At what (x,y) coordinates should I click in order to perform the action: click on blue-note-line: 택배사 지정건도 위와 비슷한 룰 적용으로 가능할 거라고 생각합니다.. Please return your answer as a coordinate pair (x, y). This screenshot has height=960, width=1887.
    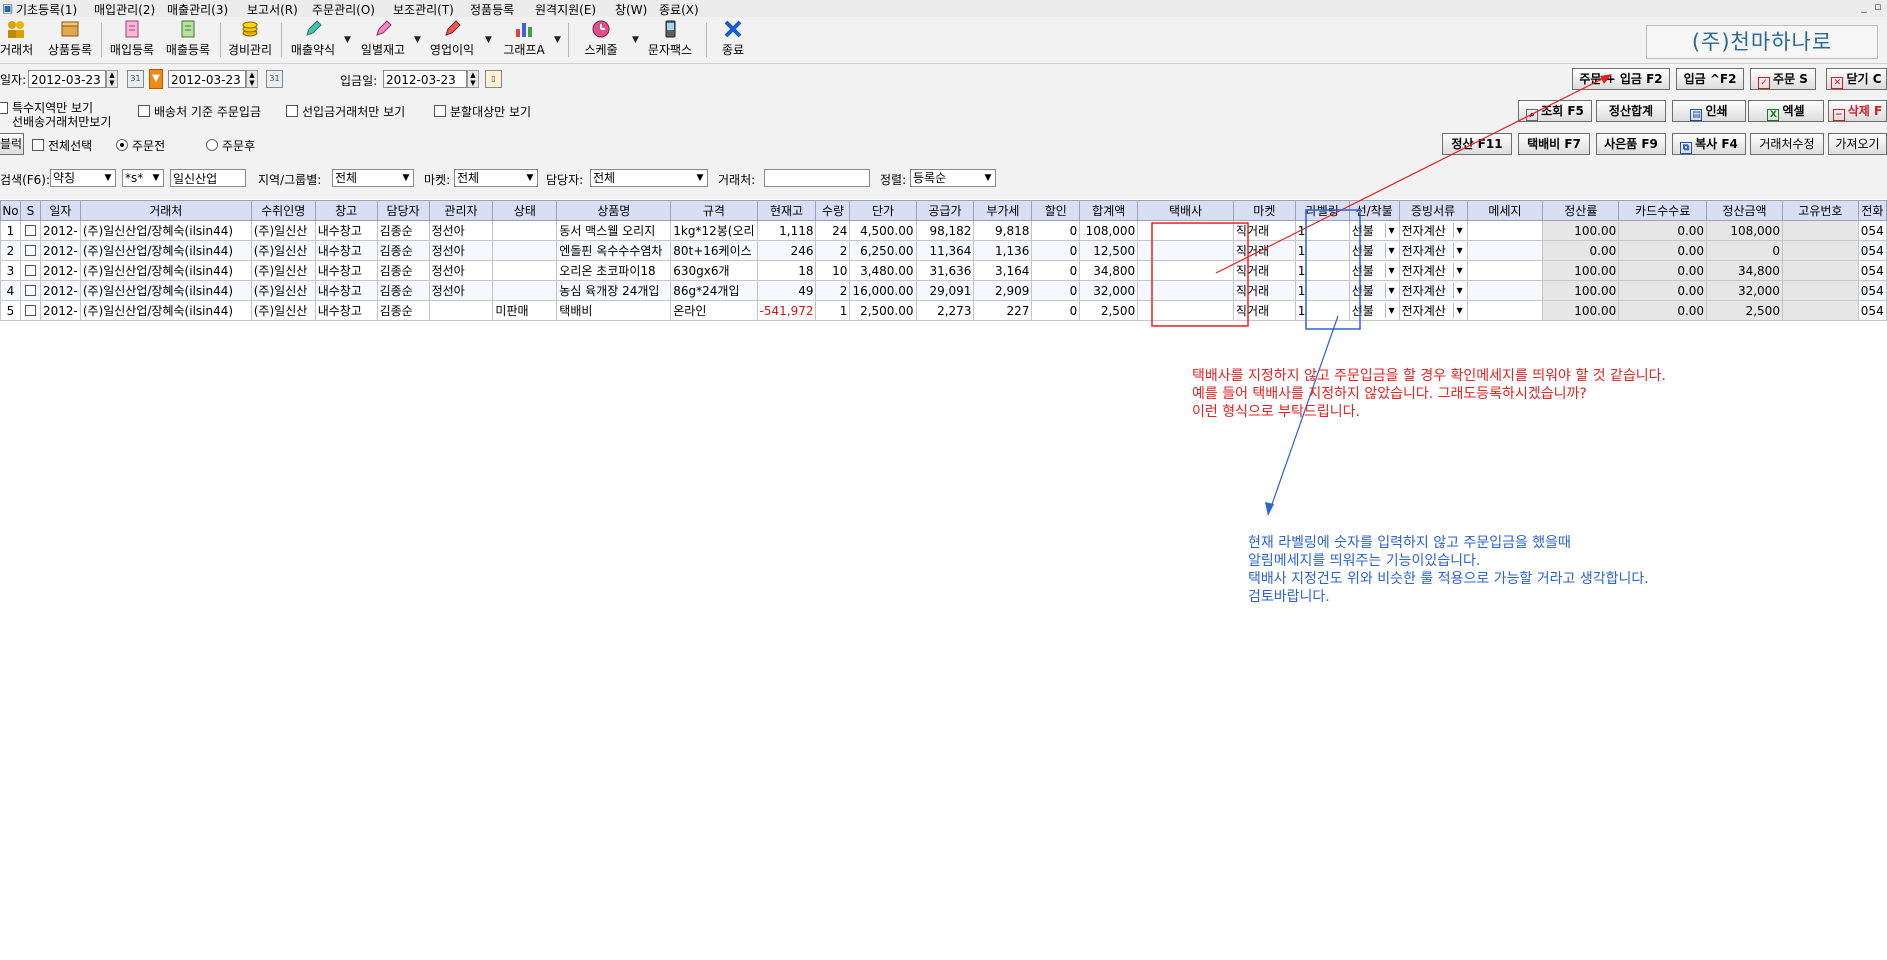
    Looking at the image, I should click on (1448, 579).